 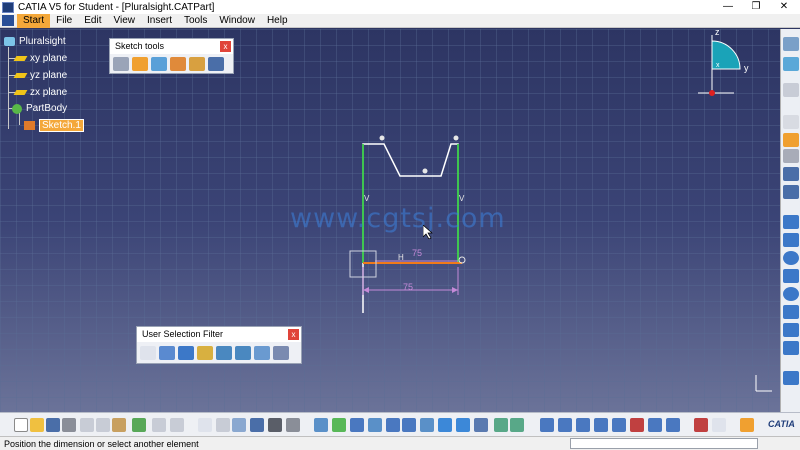 I want to click on measure-icon, so click(x=293, y=425).